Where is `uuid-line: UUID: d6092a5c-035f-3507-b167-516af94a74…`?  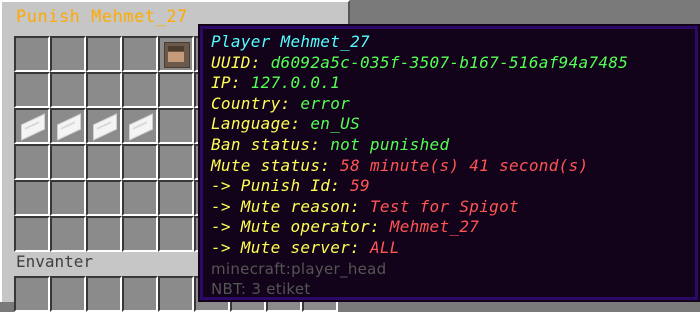 uuid-line: UUID: d6092a5c-035f-3507-b167-516af94a74… is located at coordinates (450, 63).